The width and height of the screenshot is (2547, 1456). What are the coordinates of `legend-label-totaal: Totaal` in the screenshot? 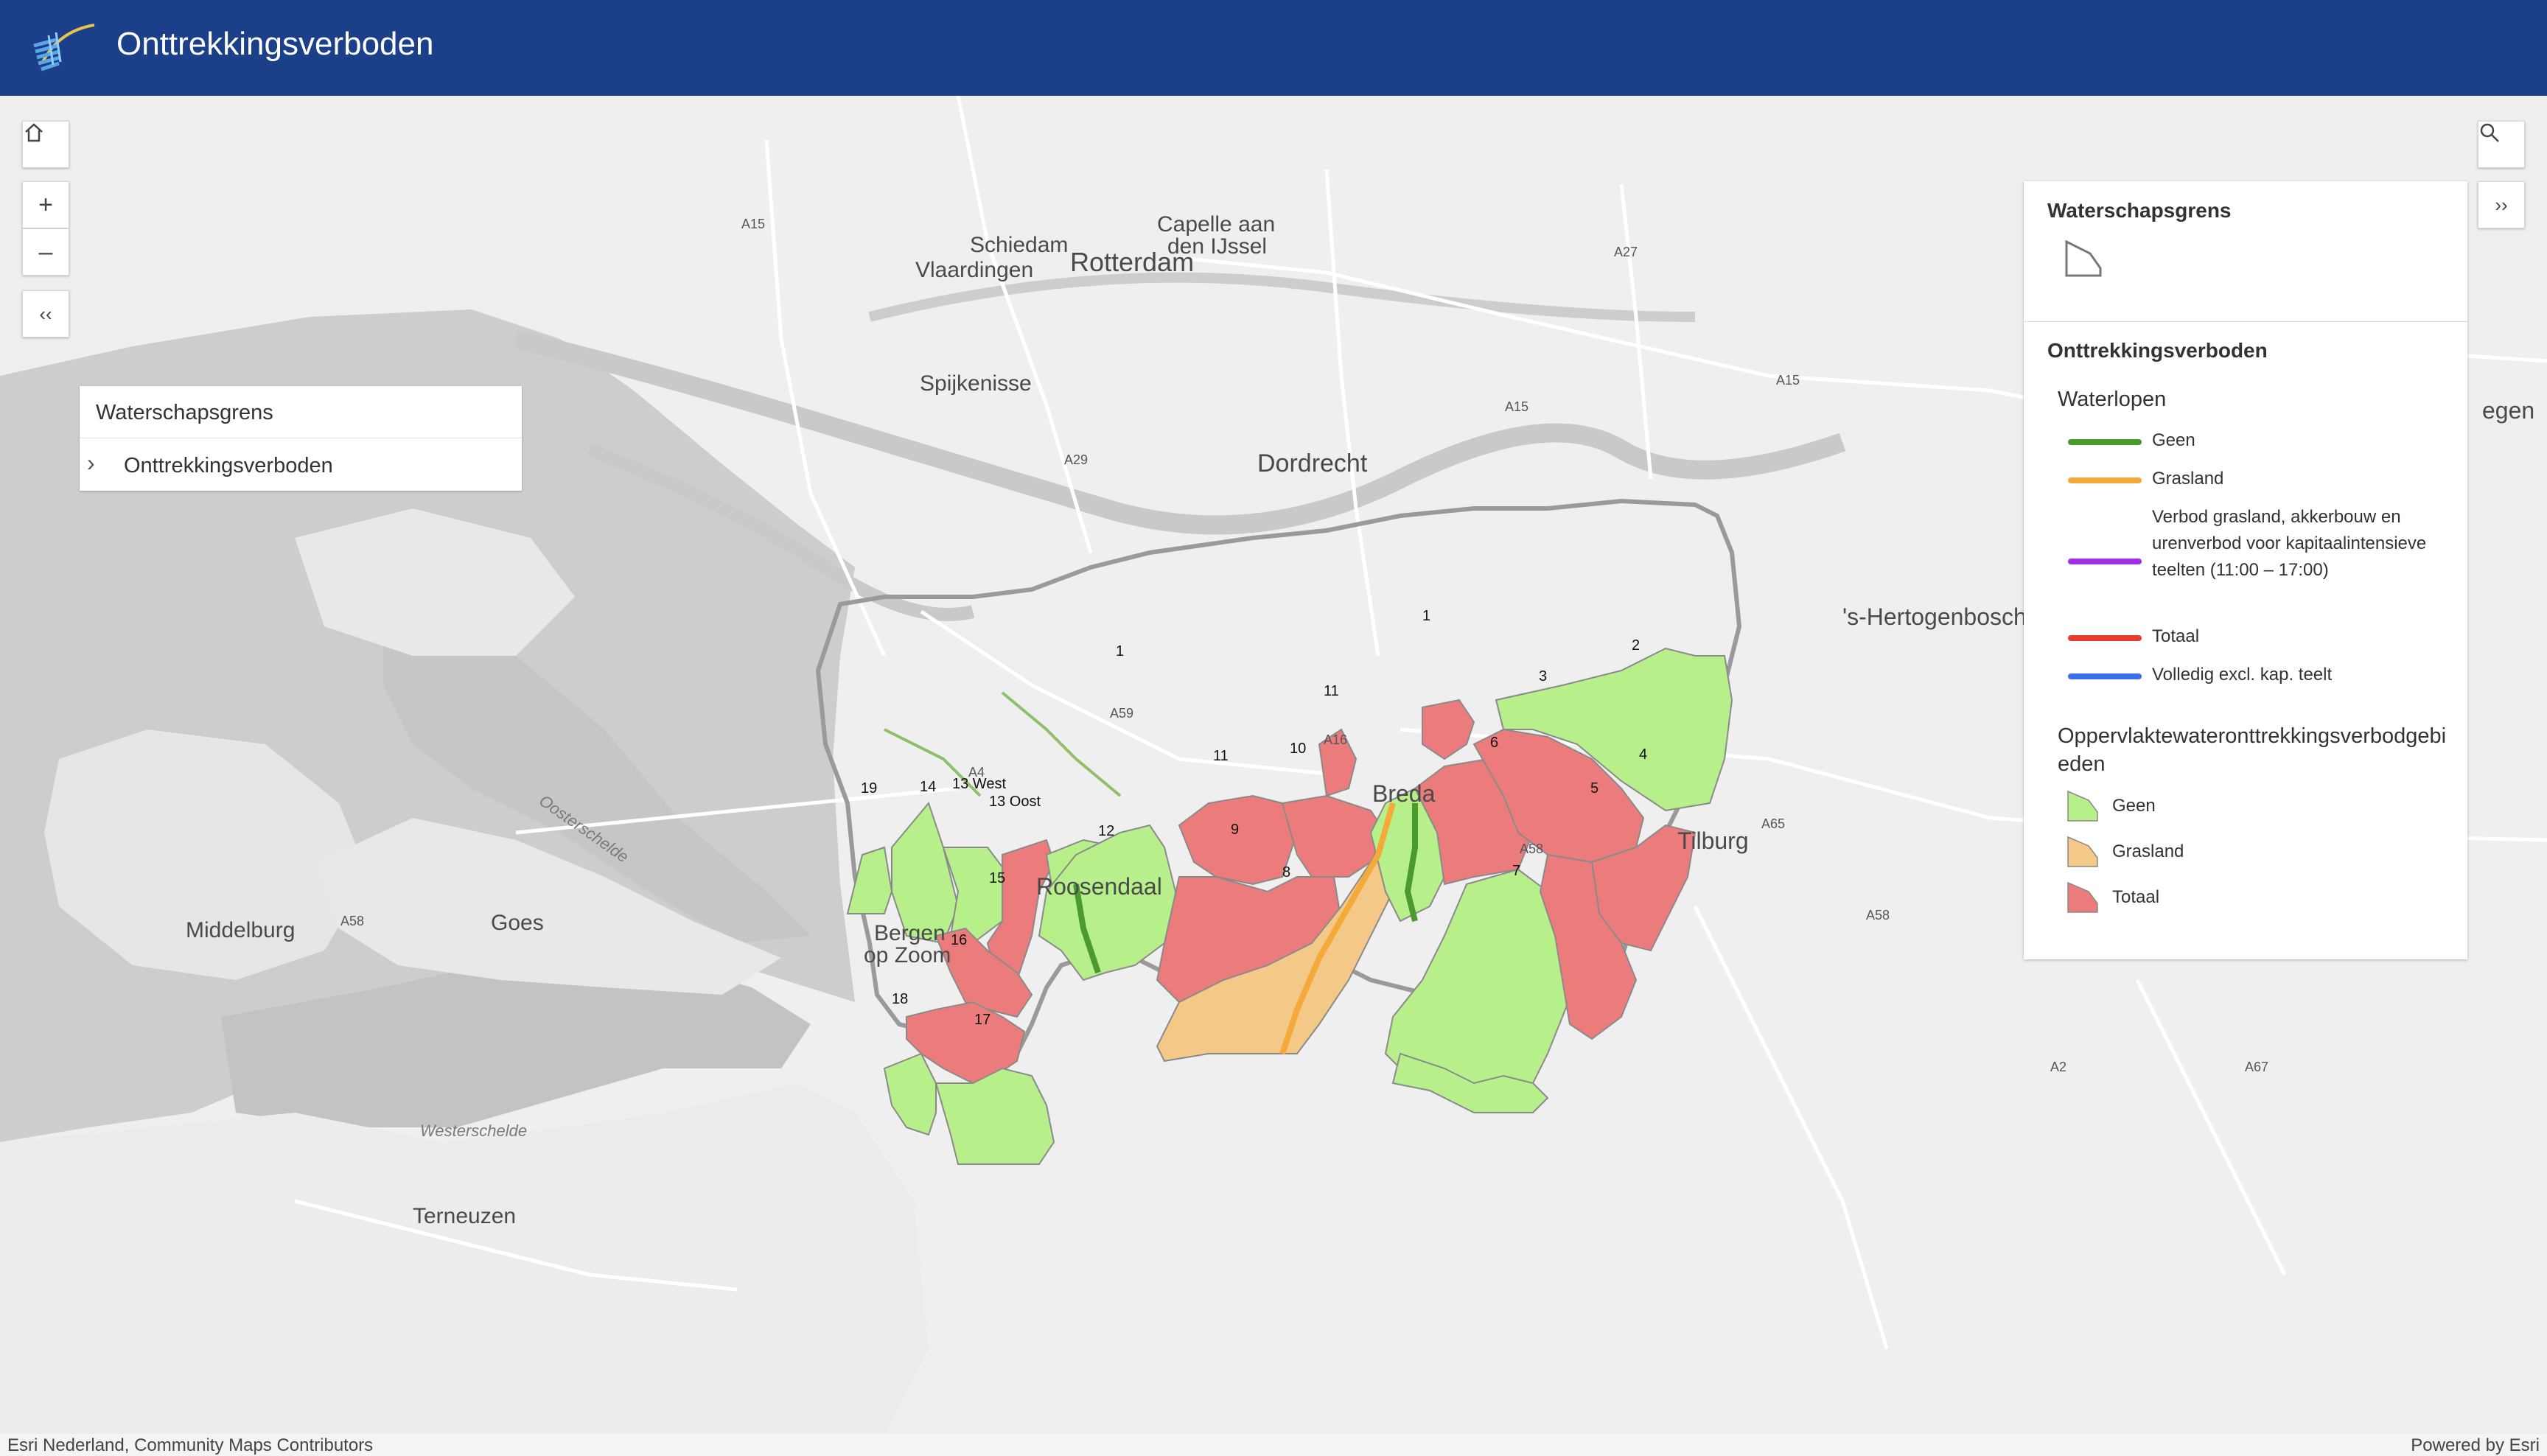 It's located at (2176, 636).